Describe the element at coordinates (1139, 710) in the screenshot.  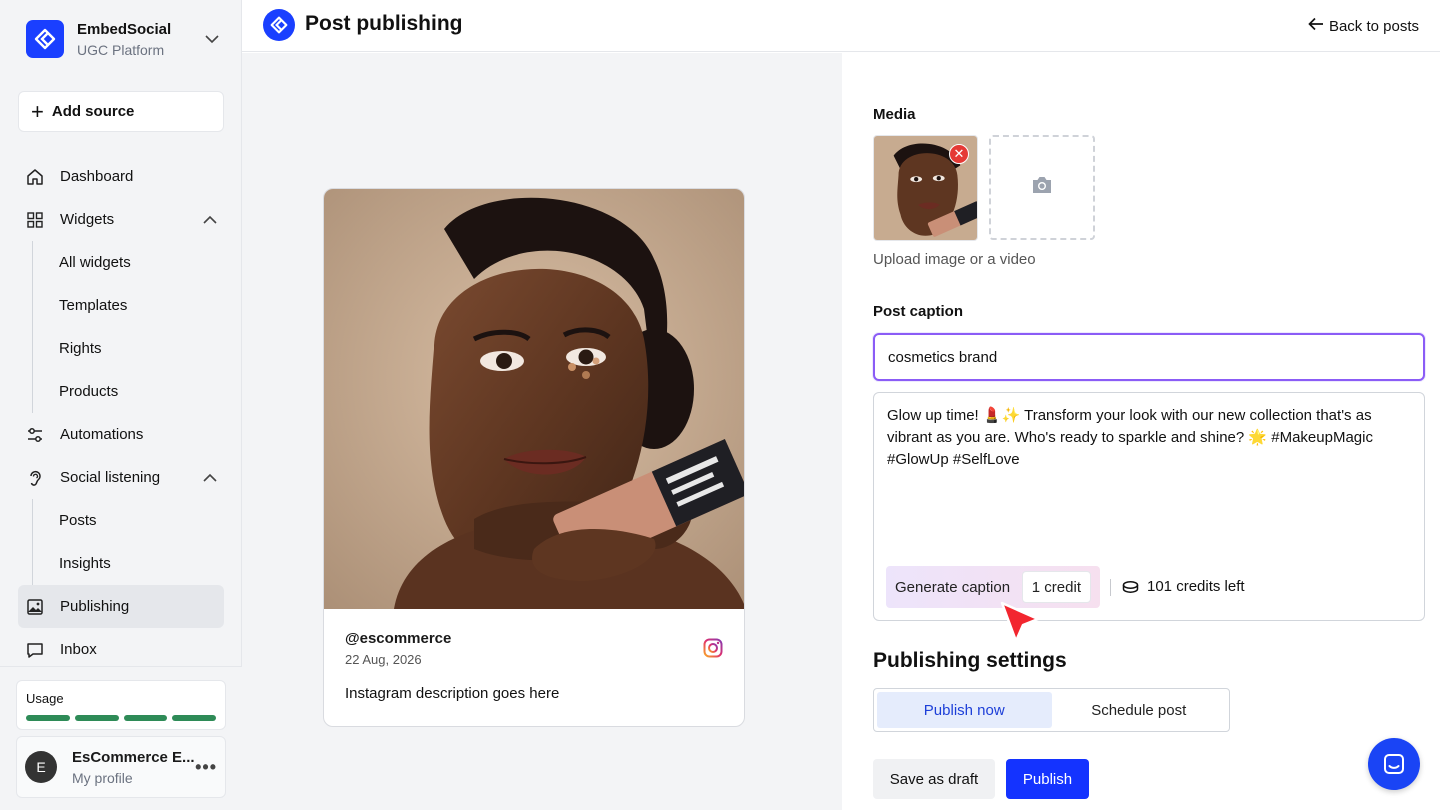
I see `schedule-post-option: Schedule post` at that location.